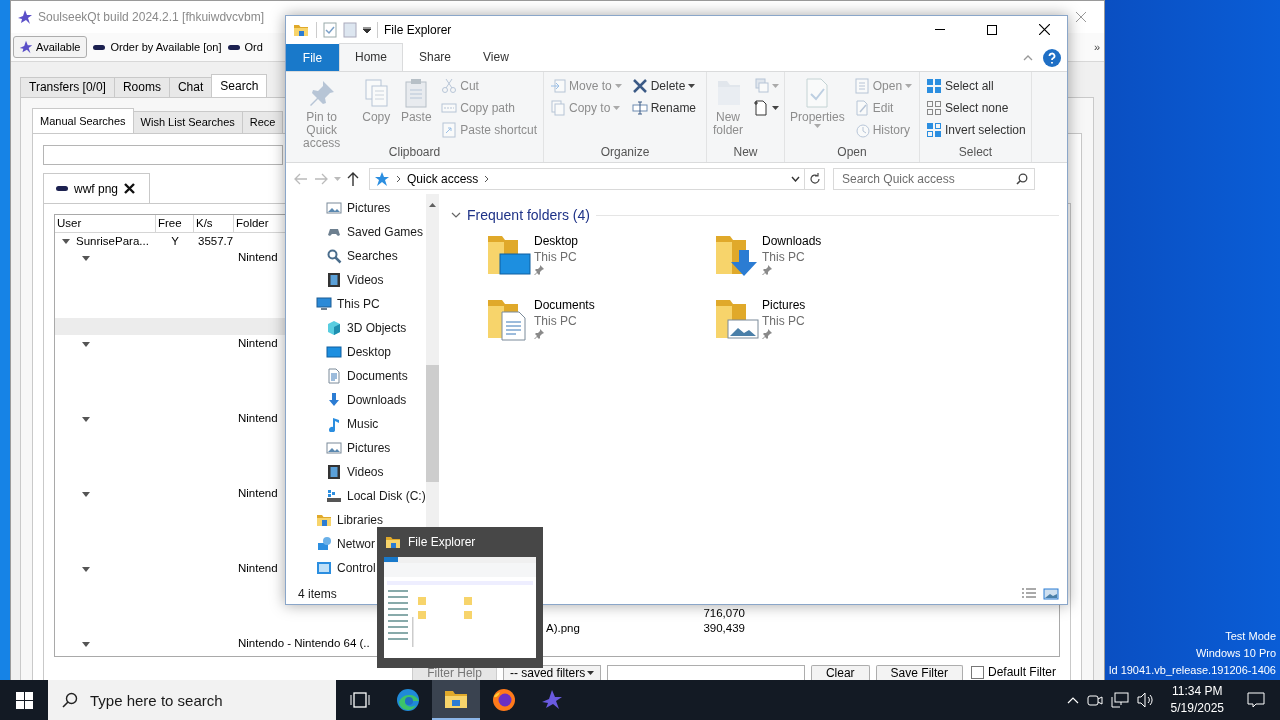 Image resolution: width=1280 pixels, height=720 pixels. Describe the element at coordinates (1145, 700) in the screenshot. I see `volume-icon` at that location.